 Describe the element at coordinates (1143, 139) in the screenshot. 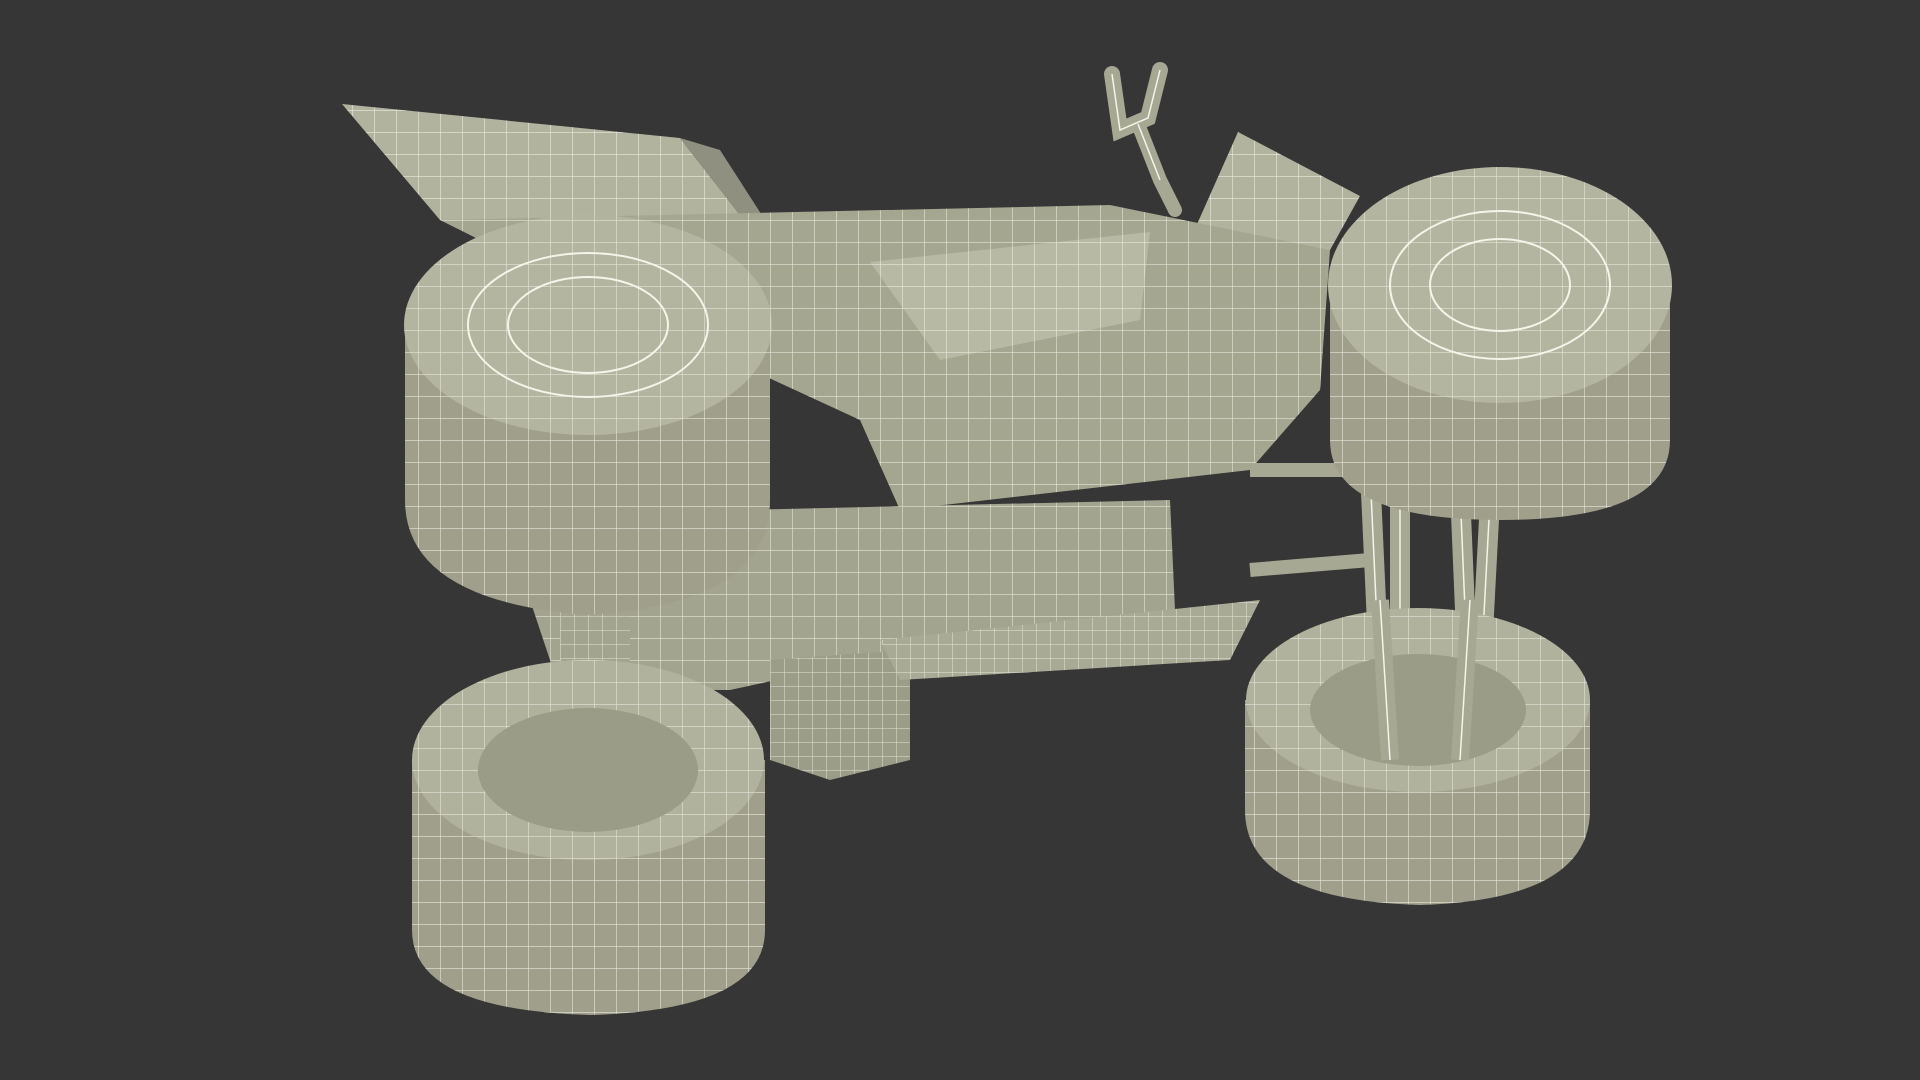

I see `handlebar` at that location.